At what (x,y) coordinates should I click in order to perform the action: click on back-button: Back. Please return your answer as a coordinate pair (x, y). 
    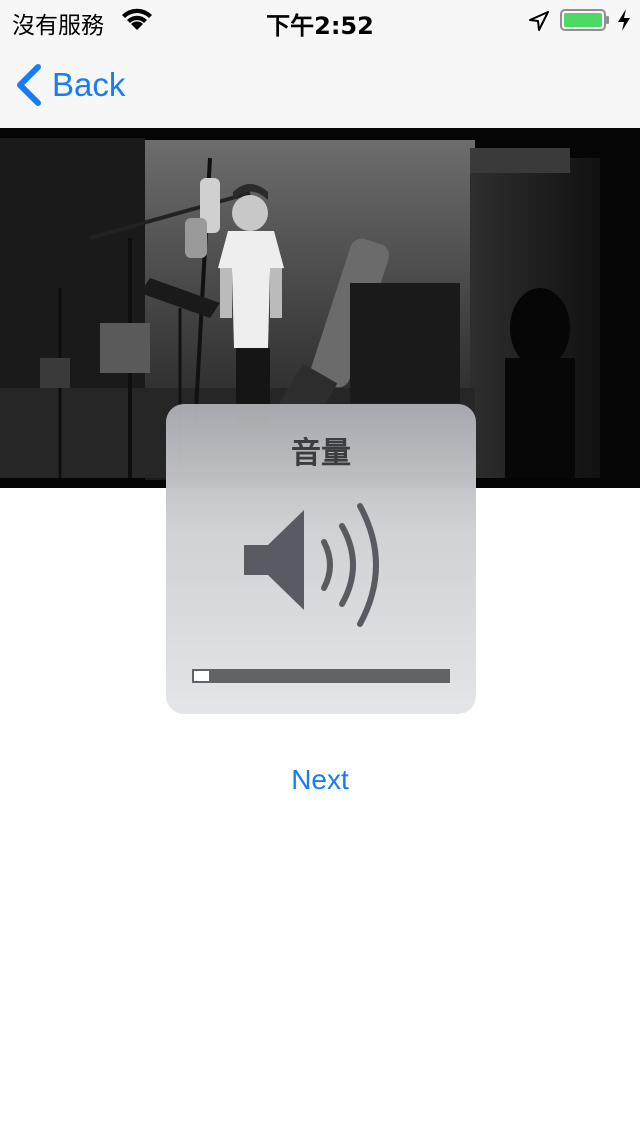
    Looking at the image, I should click on (69, 85).